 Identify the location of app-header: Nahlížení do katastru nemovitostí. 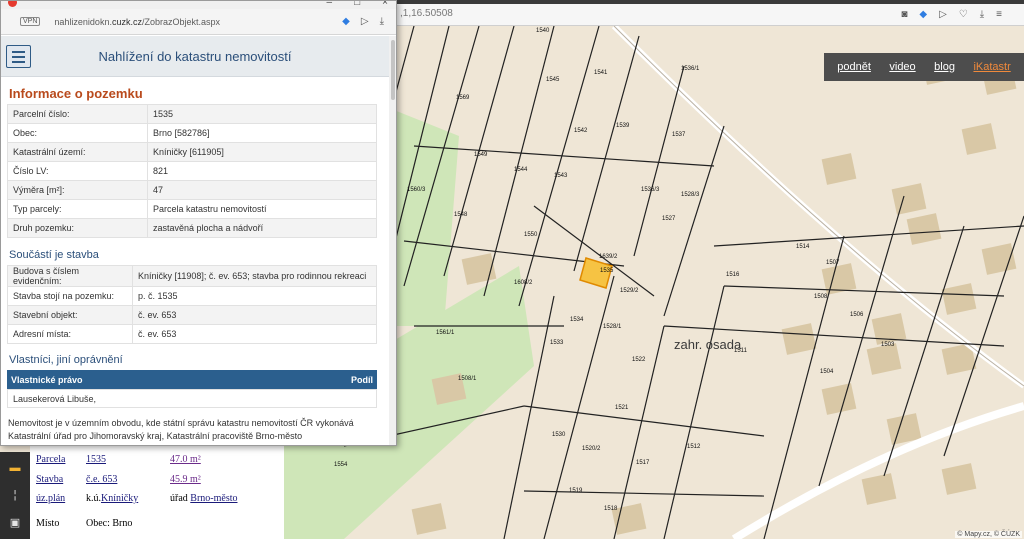
(195, 56).